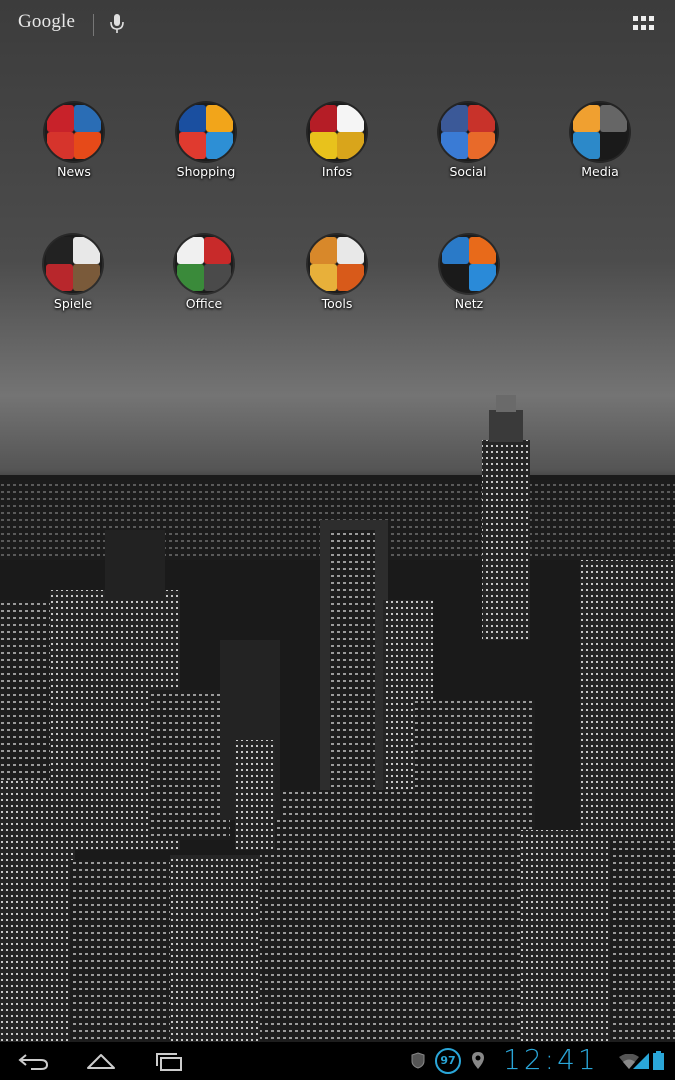 The height and width of the screenshot is (1080, 675). I want to click on shield-icon, so click(418, 1060).